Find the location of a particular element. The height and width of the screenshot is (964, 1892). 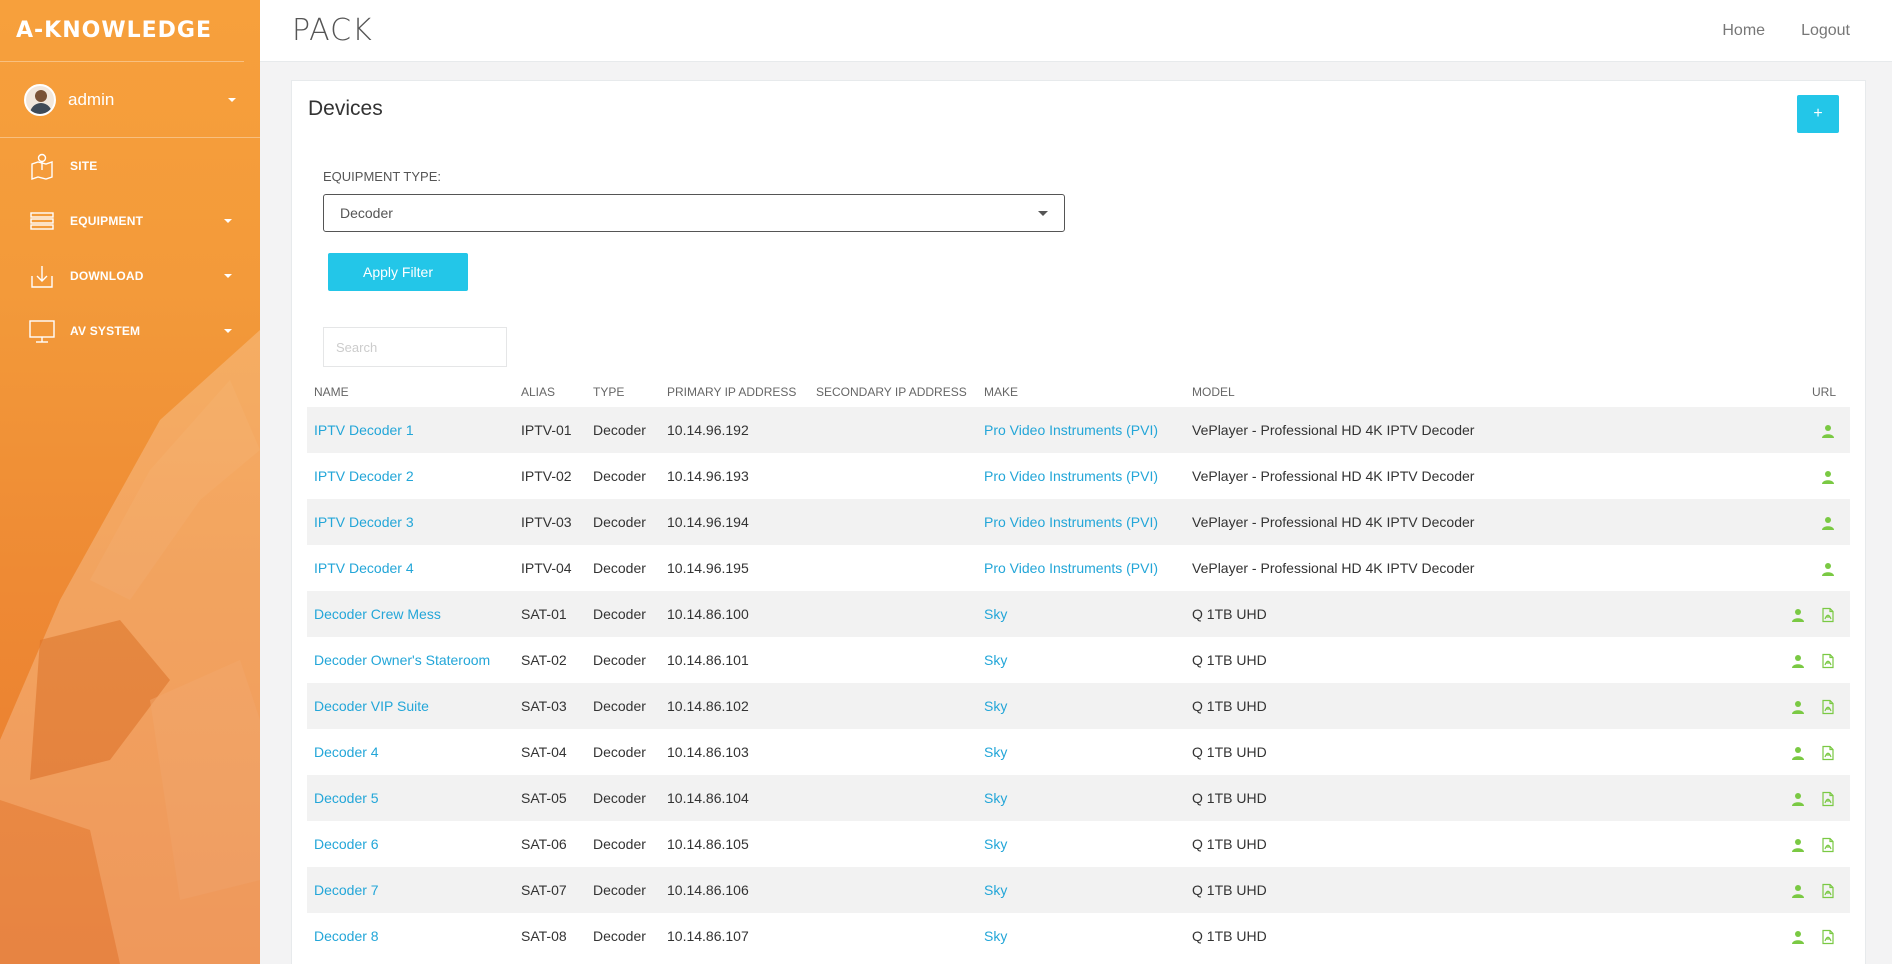

equipment-type-value: Decoder is located at coordinates (366, 213).